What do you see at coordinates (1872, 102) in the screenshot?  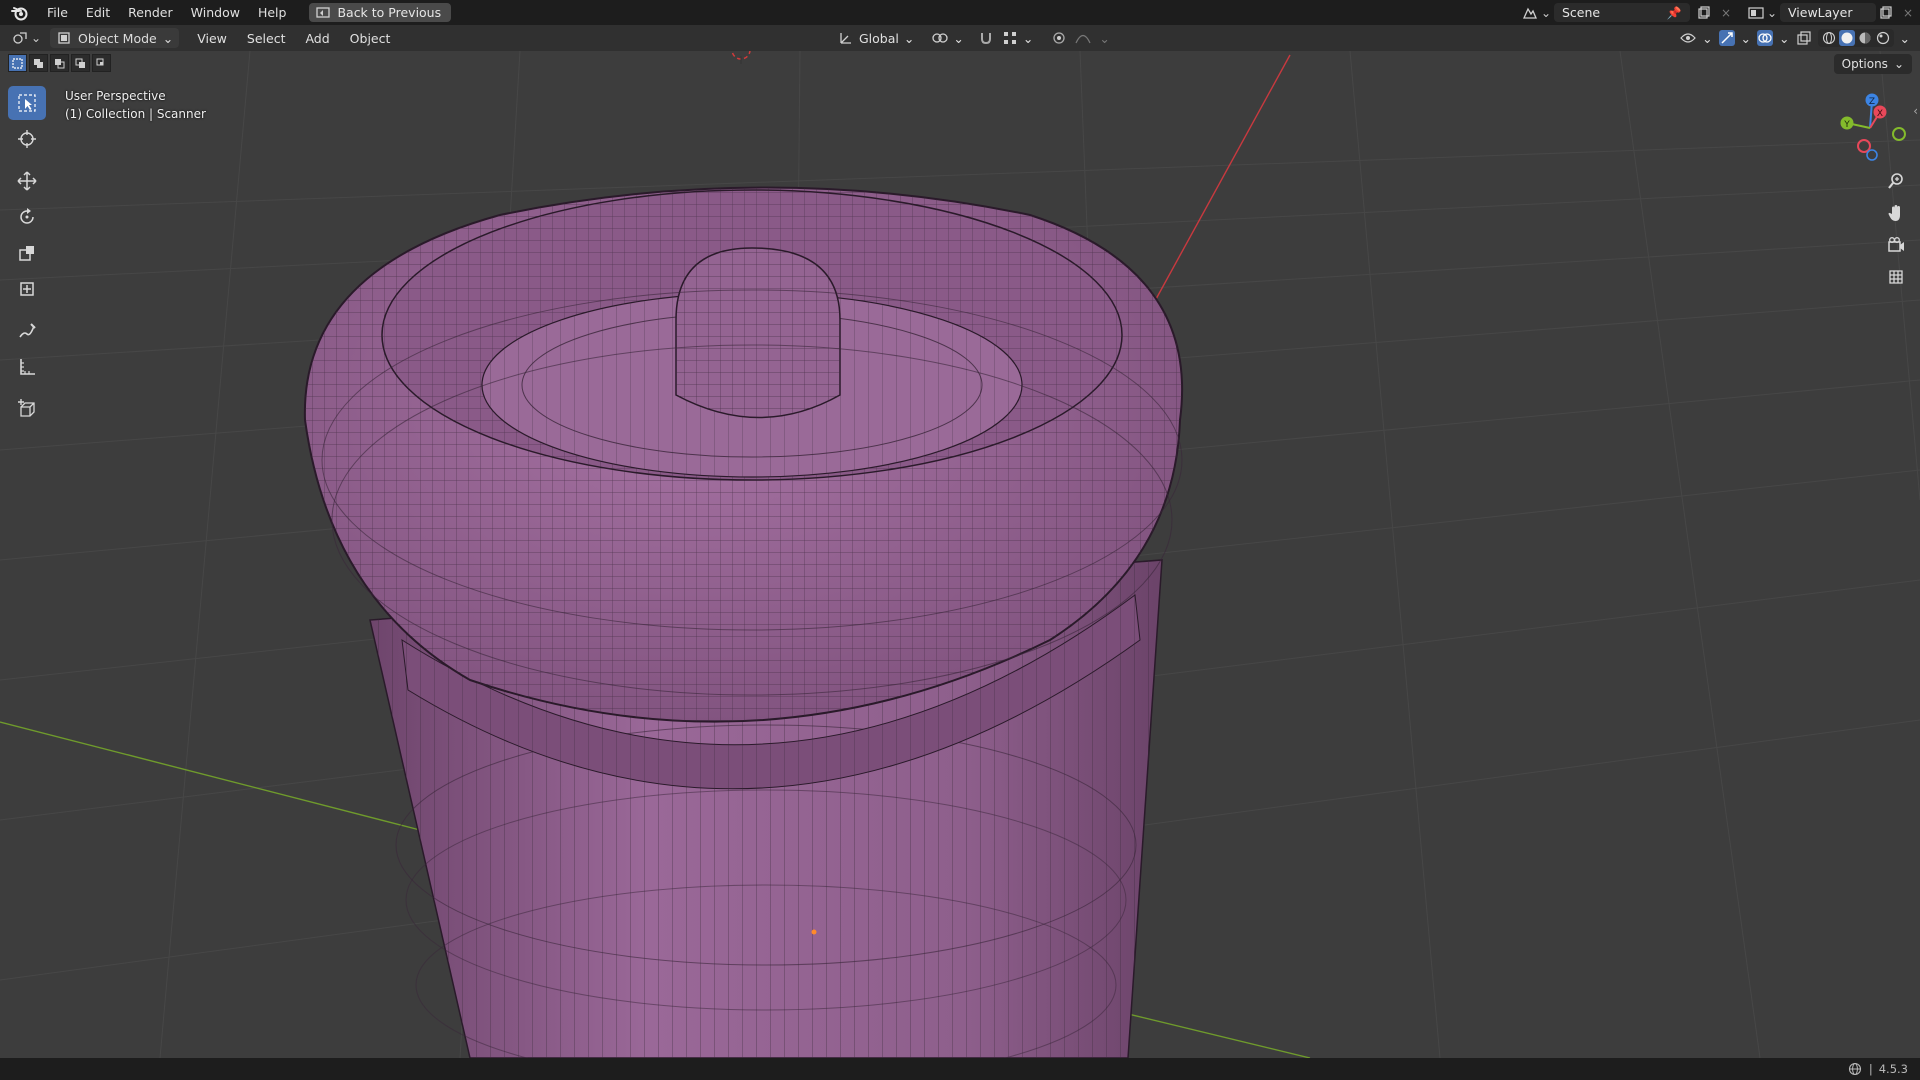 I see `svg-text: Z` at bounding box center [1872, 102].